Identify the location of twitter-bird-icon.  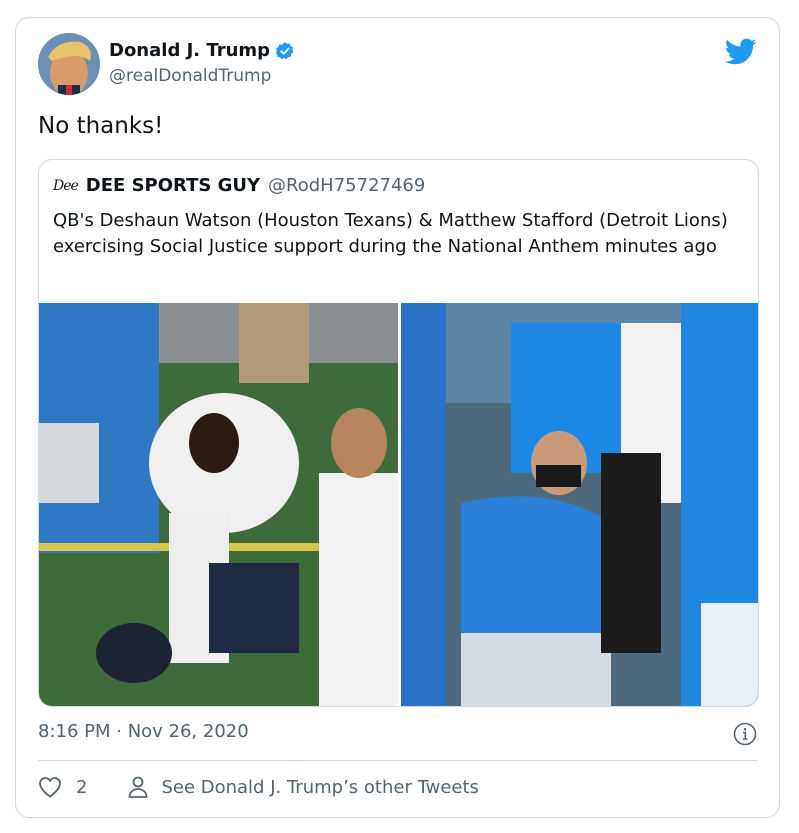
(741, 52).